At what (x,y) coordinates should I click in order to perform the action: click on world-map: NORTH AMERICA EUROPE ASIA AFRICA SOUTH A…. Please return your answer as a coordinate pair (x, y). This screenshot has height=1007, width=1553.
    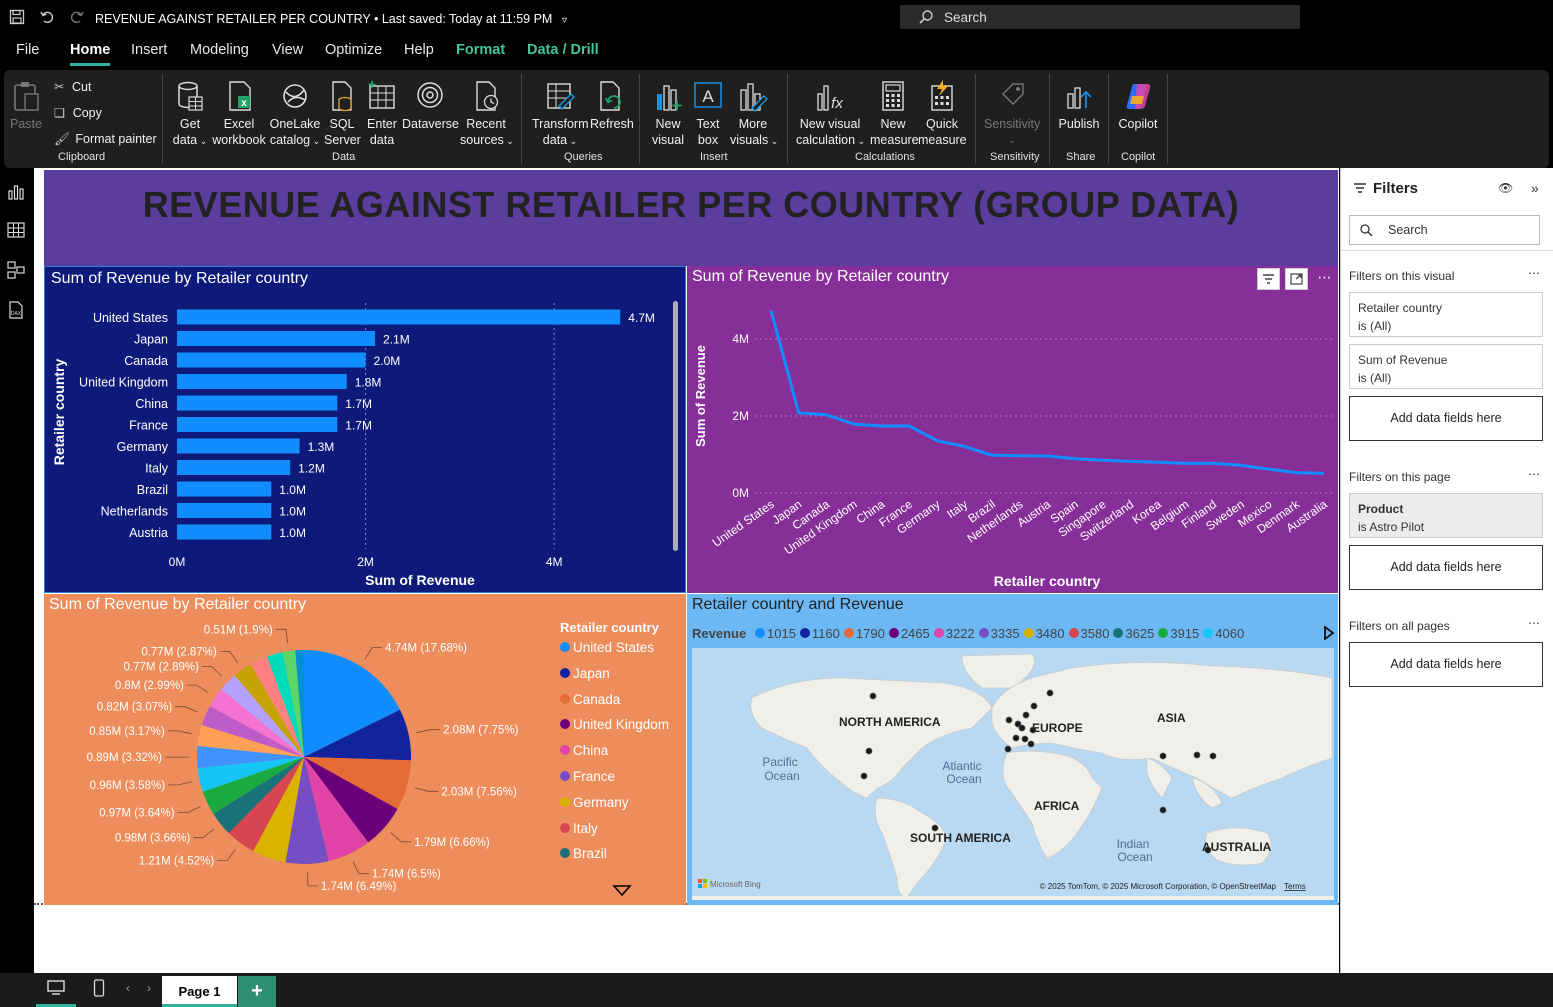
    Looking at the image, I should click on (1013, 774).